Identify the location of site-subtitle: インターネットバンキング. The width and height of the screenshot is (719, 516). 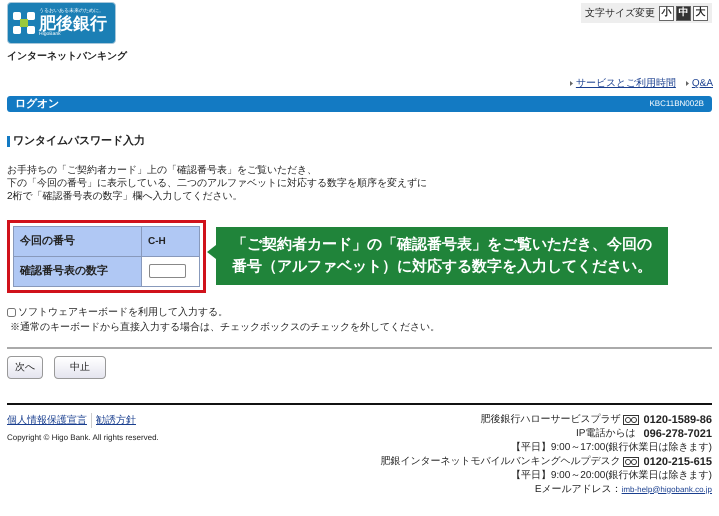
(67, 57).